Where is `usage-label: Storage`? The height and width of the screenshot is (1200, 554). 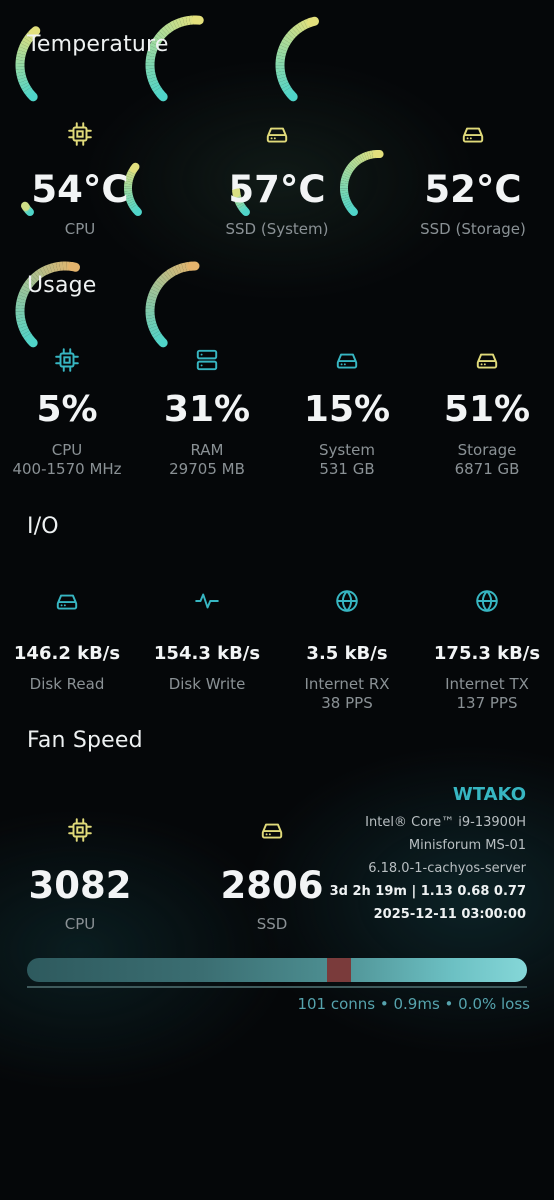
usage-label: Storage is located at coordinates (487, 450).